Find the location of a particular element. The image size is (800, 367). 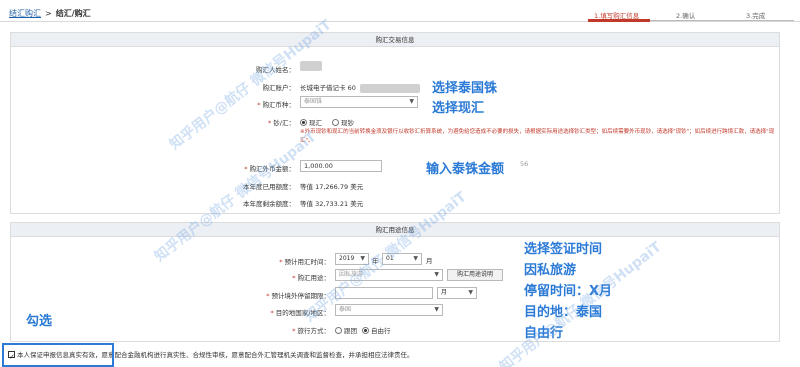

steps-active-bar is located at coordinates (619, 20).